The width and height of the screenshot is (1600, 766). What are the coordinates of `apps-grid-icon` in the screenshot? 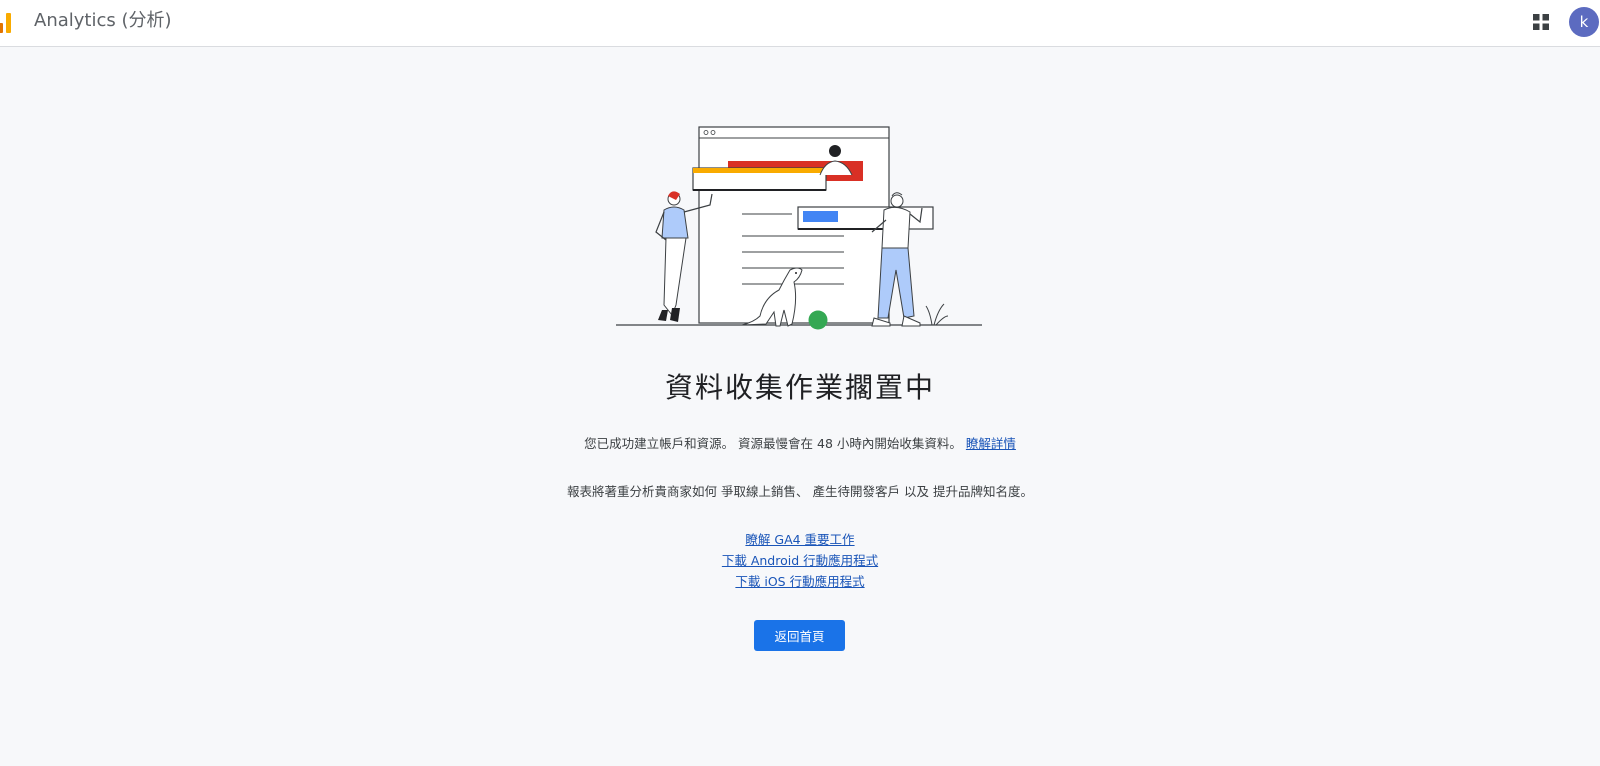 It's located at (1541, 22).